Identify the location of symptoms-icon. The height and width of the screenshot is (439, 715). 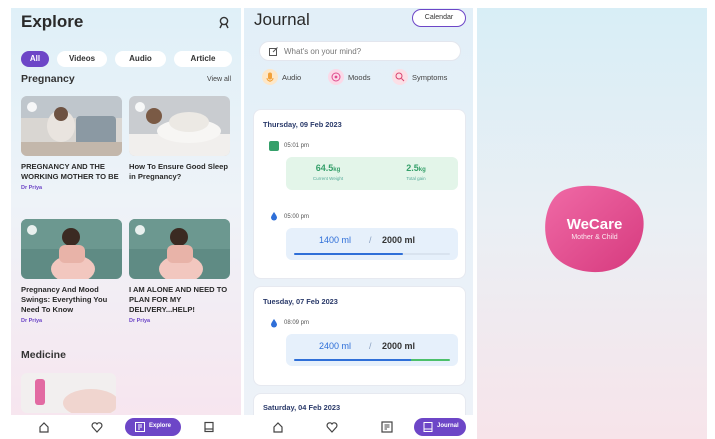
(400, 77).